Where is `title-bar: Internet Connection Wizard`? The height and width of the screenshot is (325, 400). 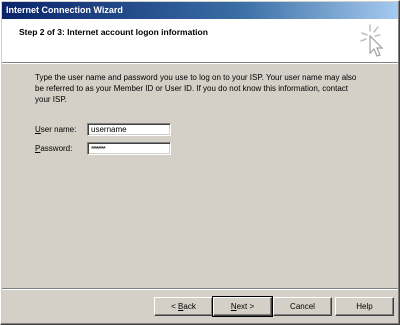 title-bar: Internet Connection Wizard is located at coordinates (200, 10).